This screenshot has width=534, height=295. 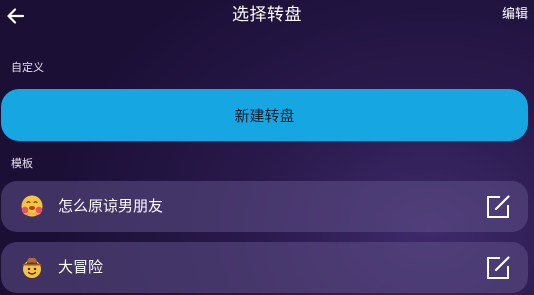 What do you see at coordinates (515, 15) in the screenshot?
I see `edit-button: 编辑` at bounding box center [515, 15].